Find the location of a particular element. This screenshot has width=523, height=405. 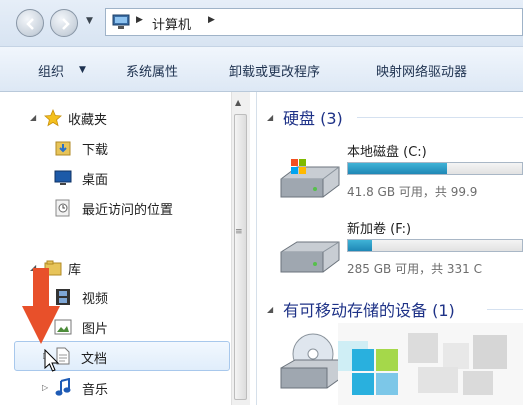

watermark-logo-icon is located at coordinates (430, 364).